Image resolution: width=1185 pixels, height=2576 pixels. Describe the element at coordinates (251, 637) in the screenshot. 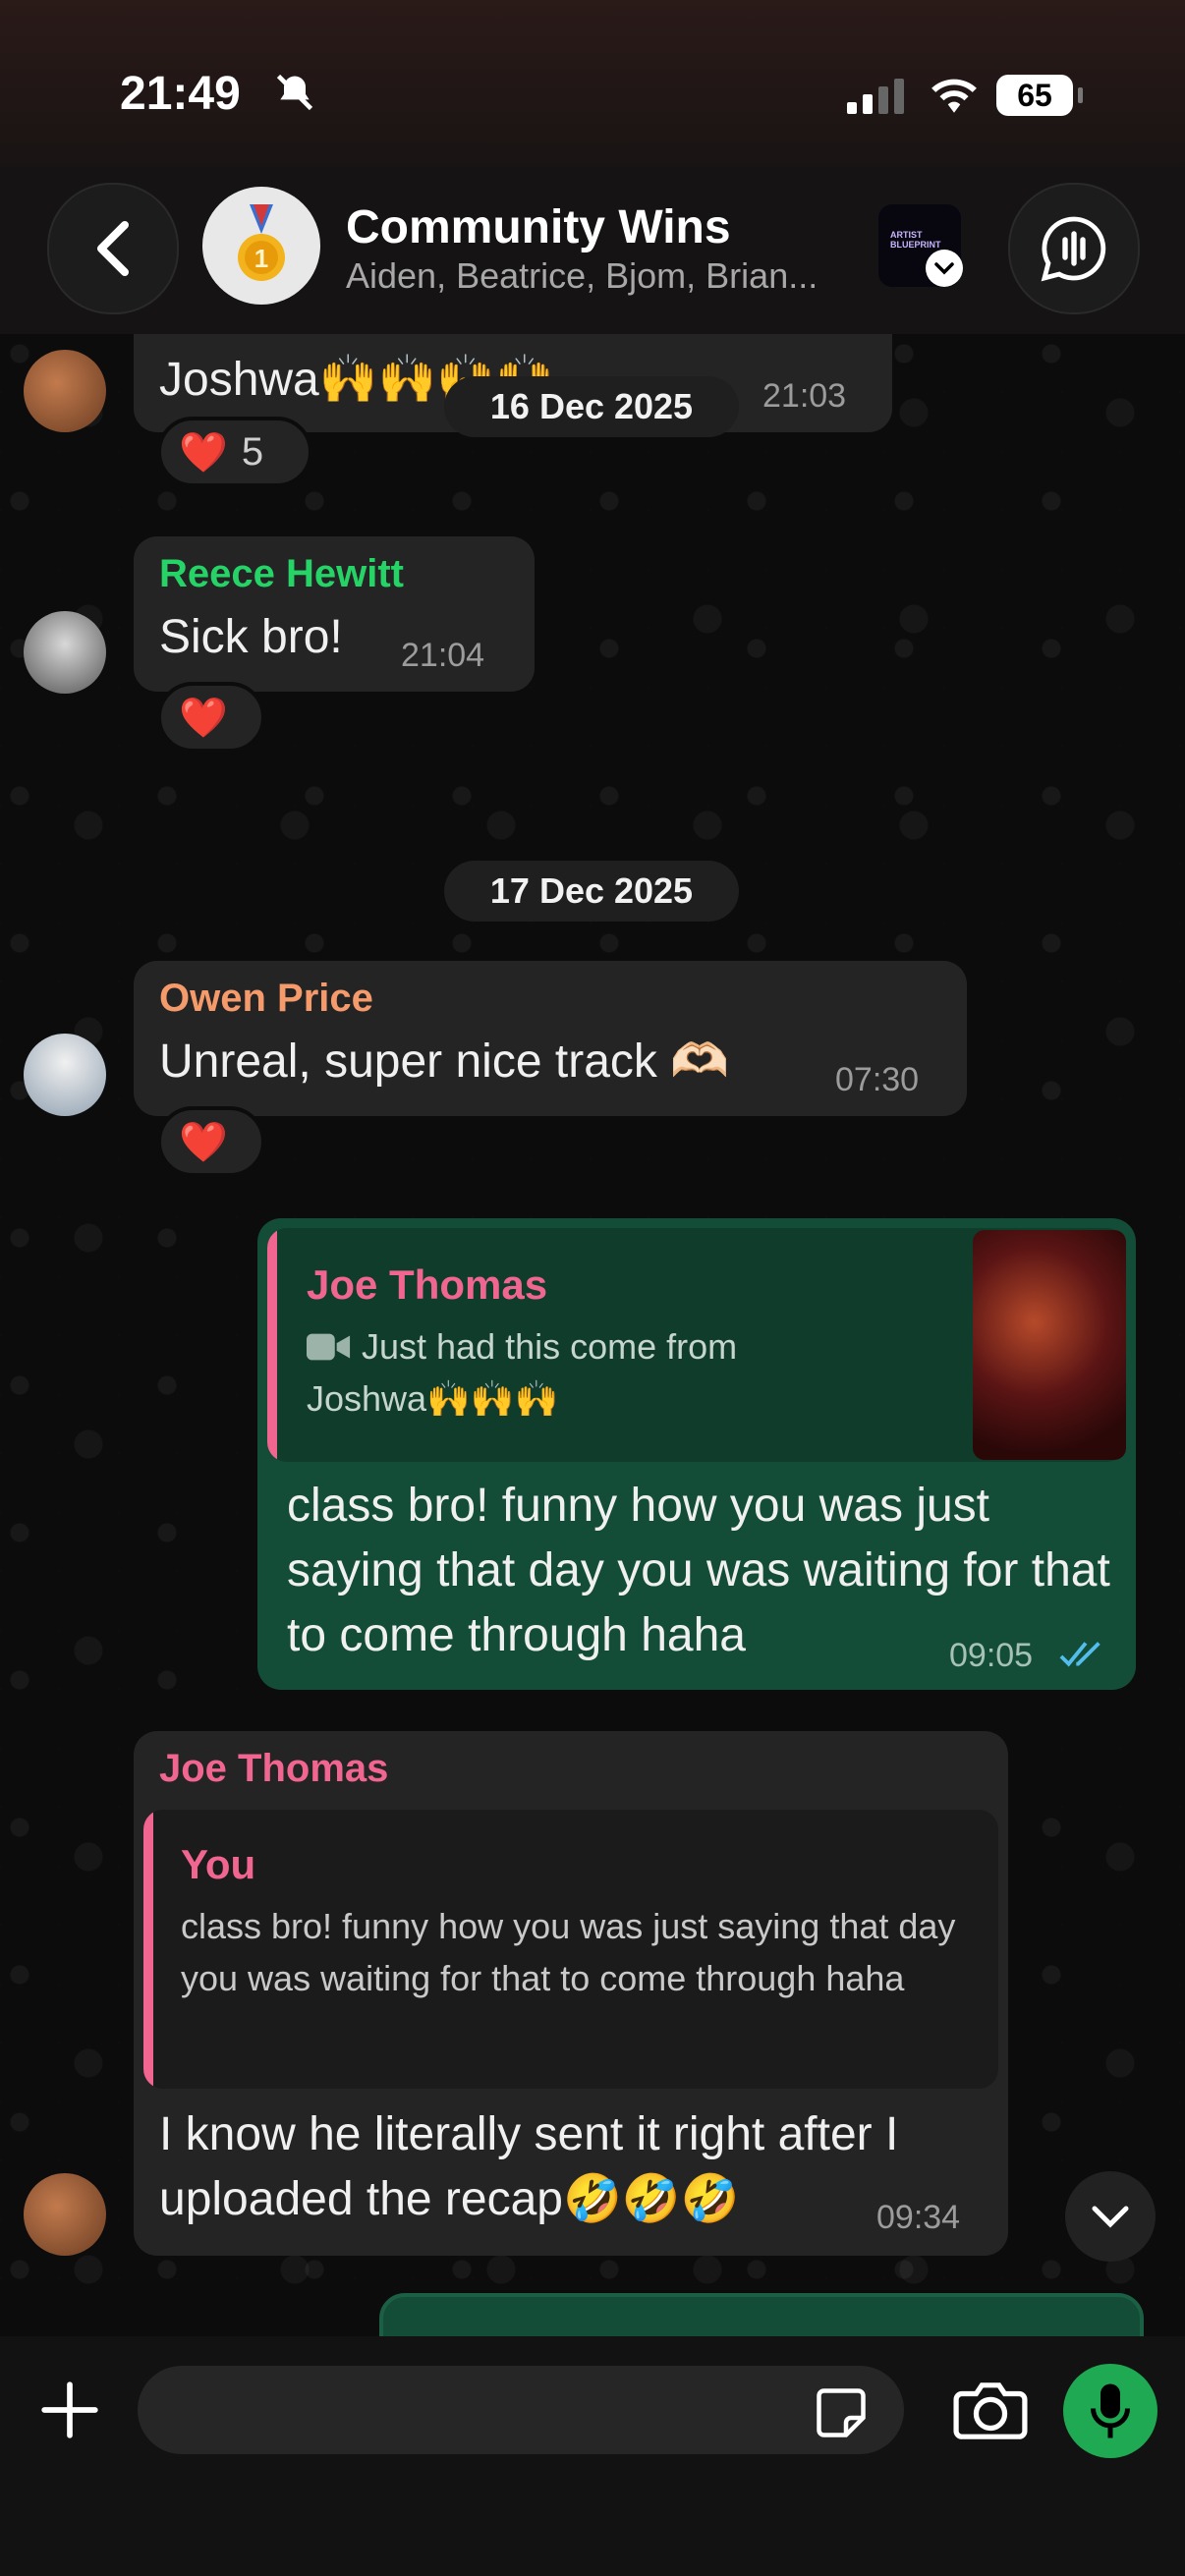

I see `message-text: Sick bro!` at that location.